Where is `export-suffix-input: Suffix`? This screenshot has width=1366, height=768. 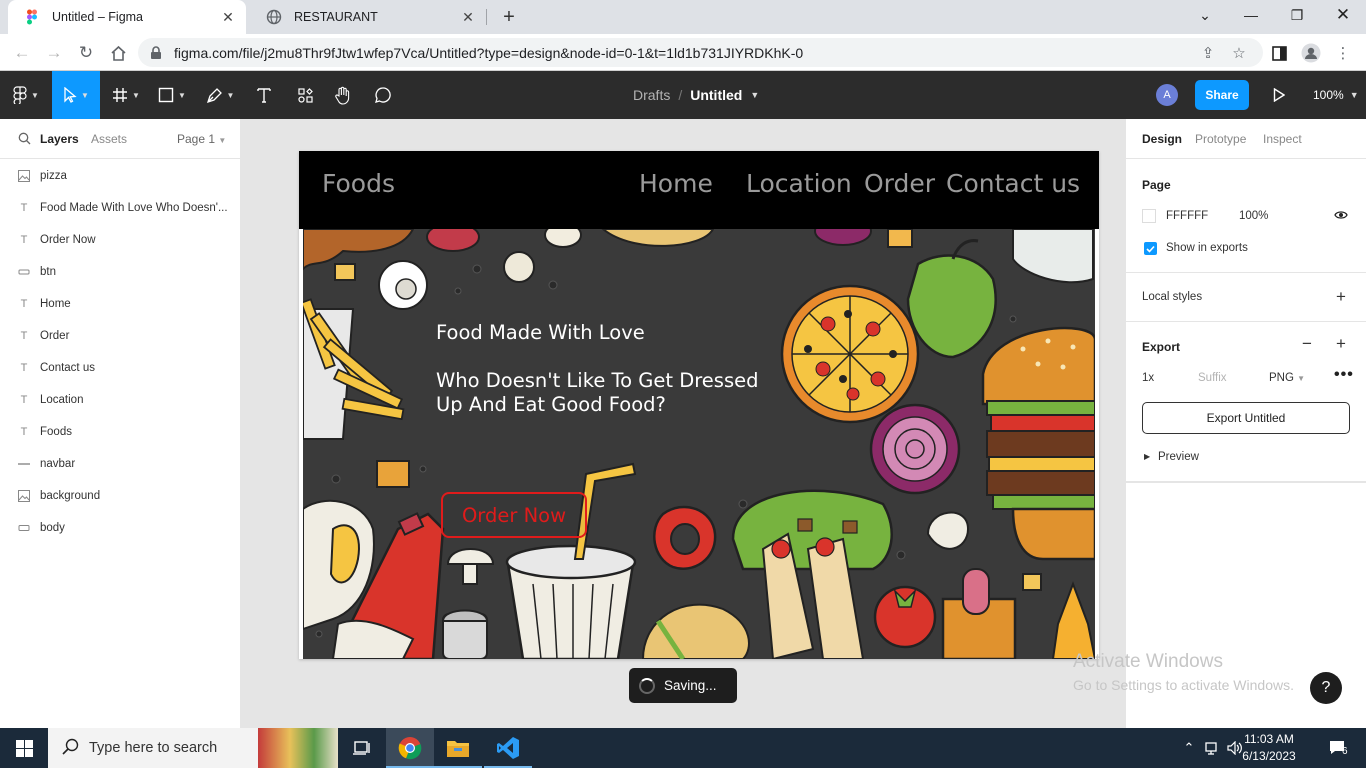 export-suffix-input: Suffix is located at coordinates (1212, 378).